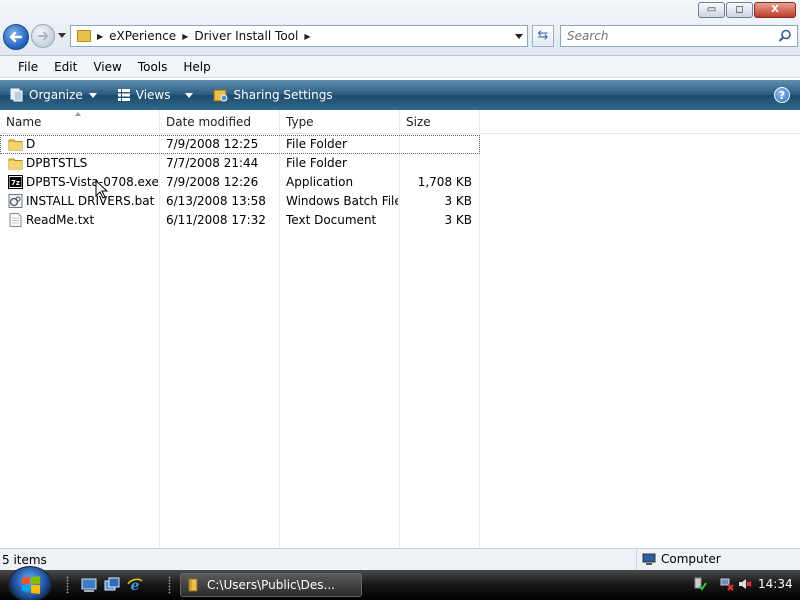 The width and height of the screenshot is (800, 600). Describe the element at coordinates (519, 36) in the screenshot. I see `address-dropdown-icon` at that location.